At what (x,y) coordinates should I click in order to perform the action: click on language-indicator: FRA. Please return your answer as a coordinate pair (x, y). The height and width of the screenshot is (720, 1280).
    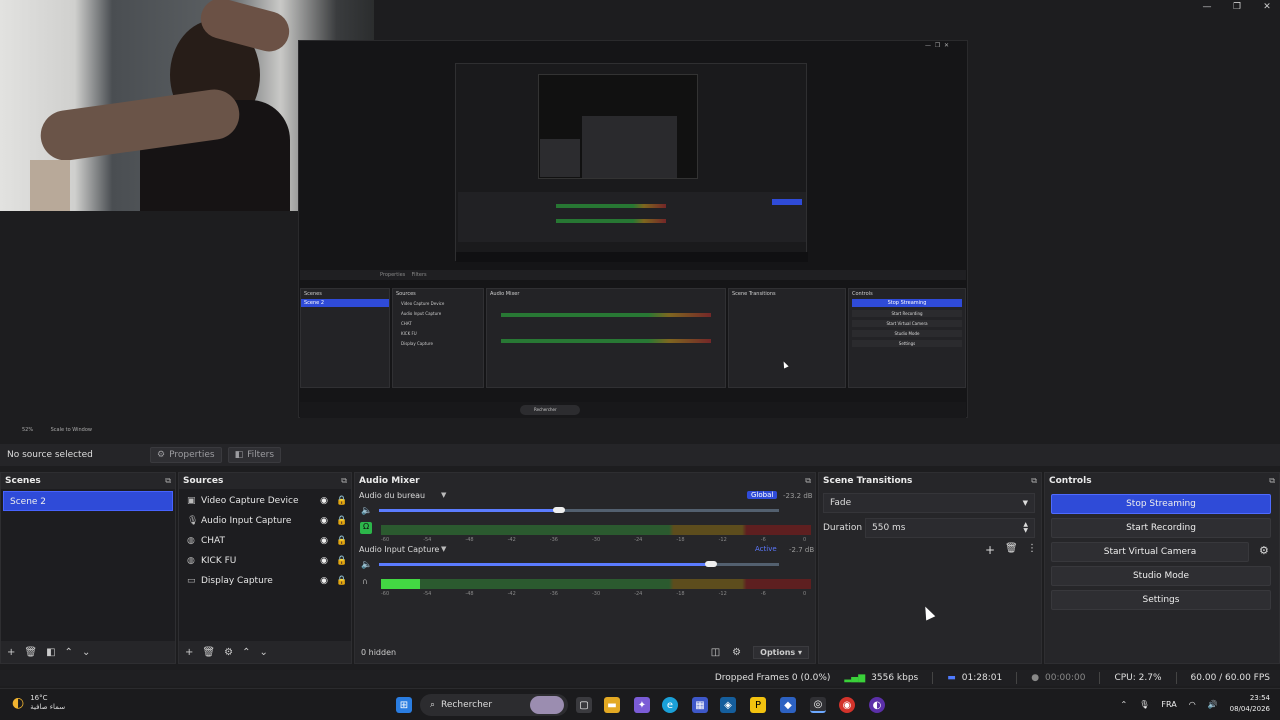
    Looking at the image, I should click on (1168, 704).